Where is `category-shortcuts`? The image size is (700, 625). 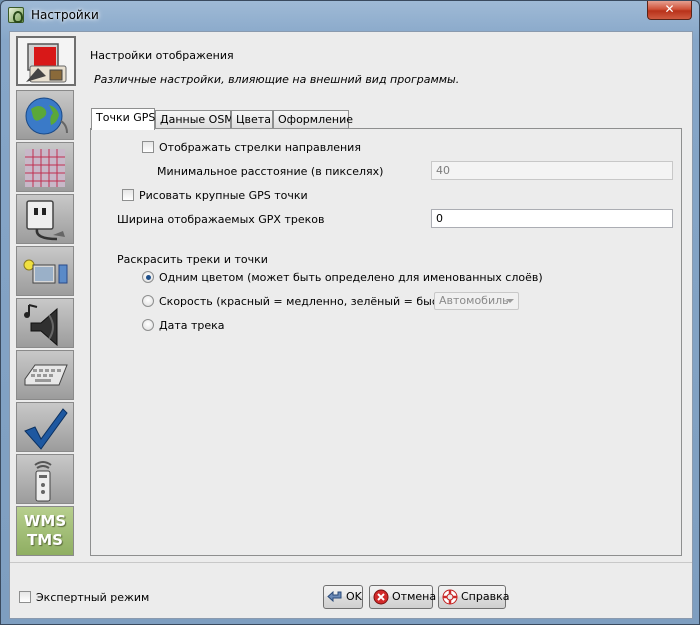 category-shortcuts is located at coordinates (45, 375).